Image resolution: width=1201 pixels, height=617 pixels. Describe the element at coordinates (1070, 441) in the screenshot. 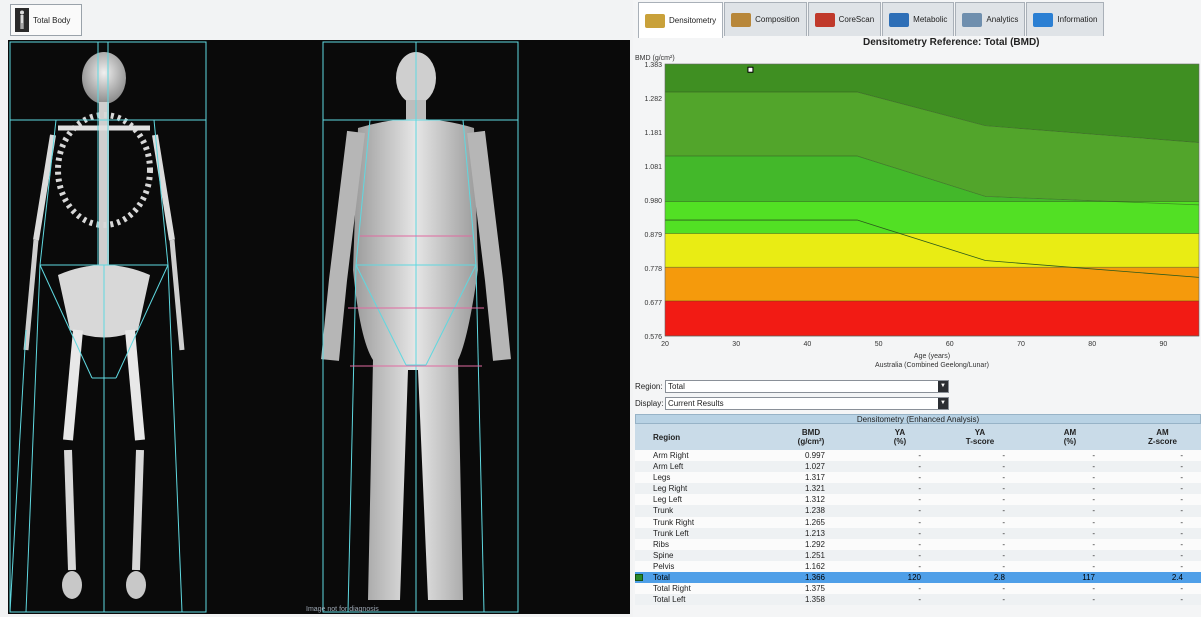

I see `col-am-pct-sub: (%)` at that location.